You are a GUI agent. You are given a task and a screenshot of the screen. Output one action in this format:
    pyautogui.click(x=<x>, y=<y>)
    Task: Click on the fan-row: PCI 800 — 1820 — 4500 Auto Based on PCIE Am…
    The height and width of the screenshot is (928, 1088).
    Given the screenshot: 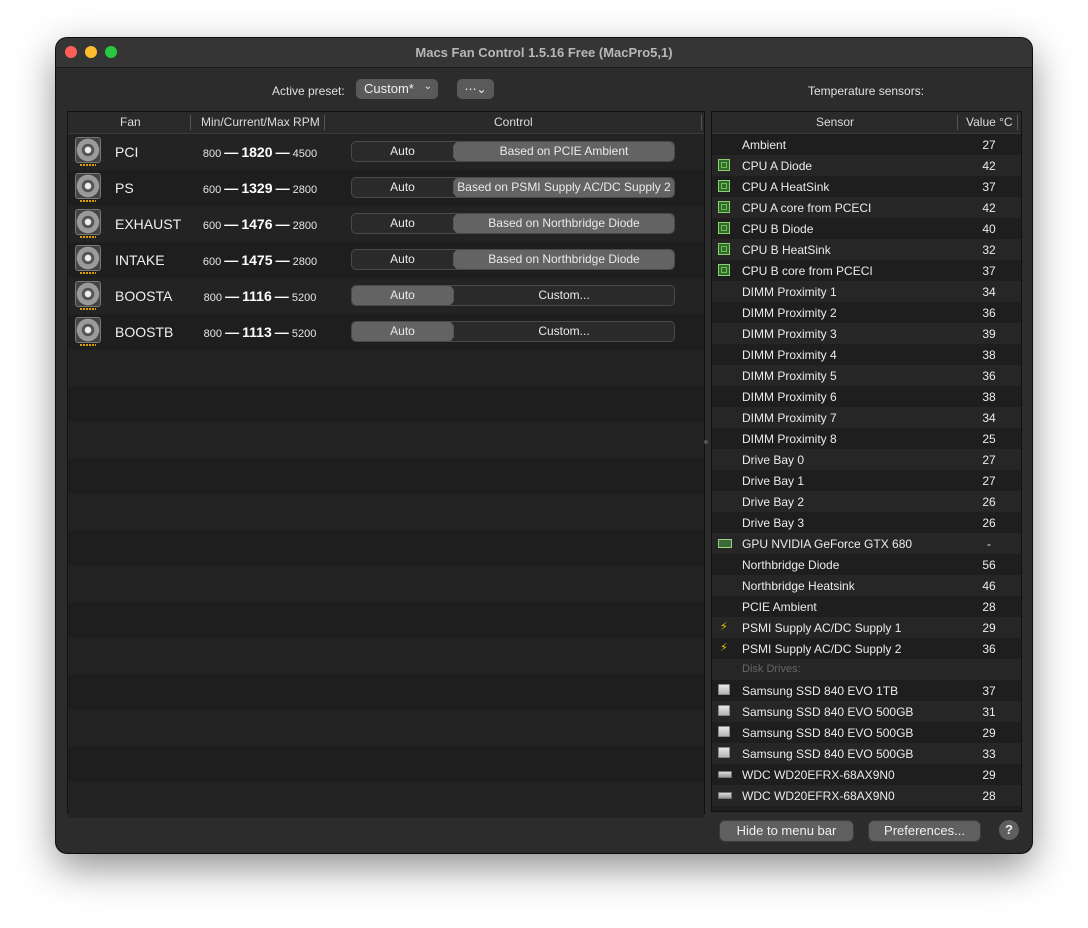 What is the action you would take?
    pyautogui.click(x=386, y=152)
    